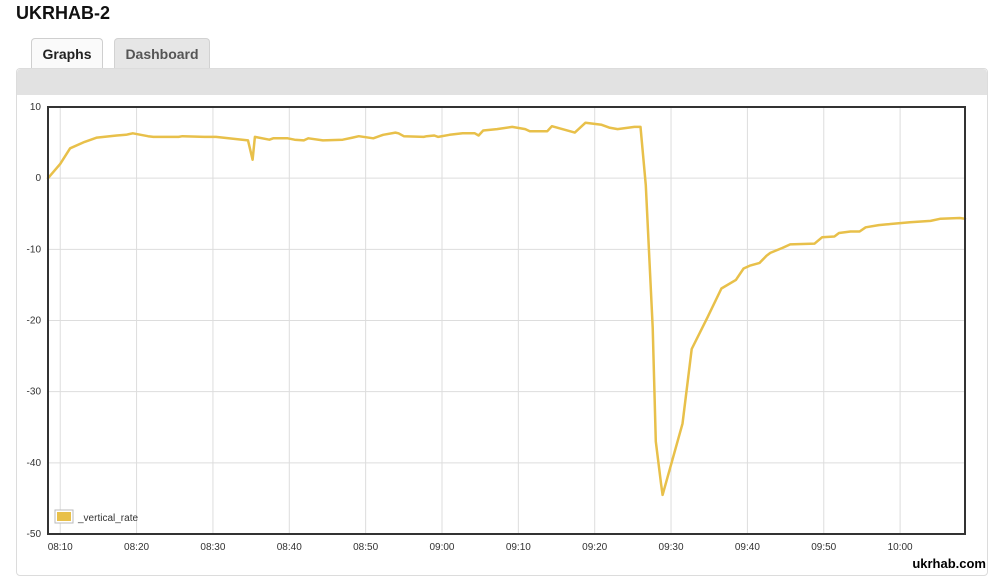 This screenshot has width=992, height=576. Describe the element at coordinates (34, 321) in the screenshot. I see `y-tick-label: -20` at that location.